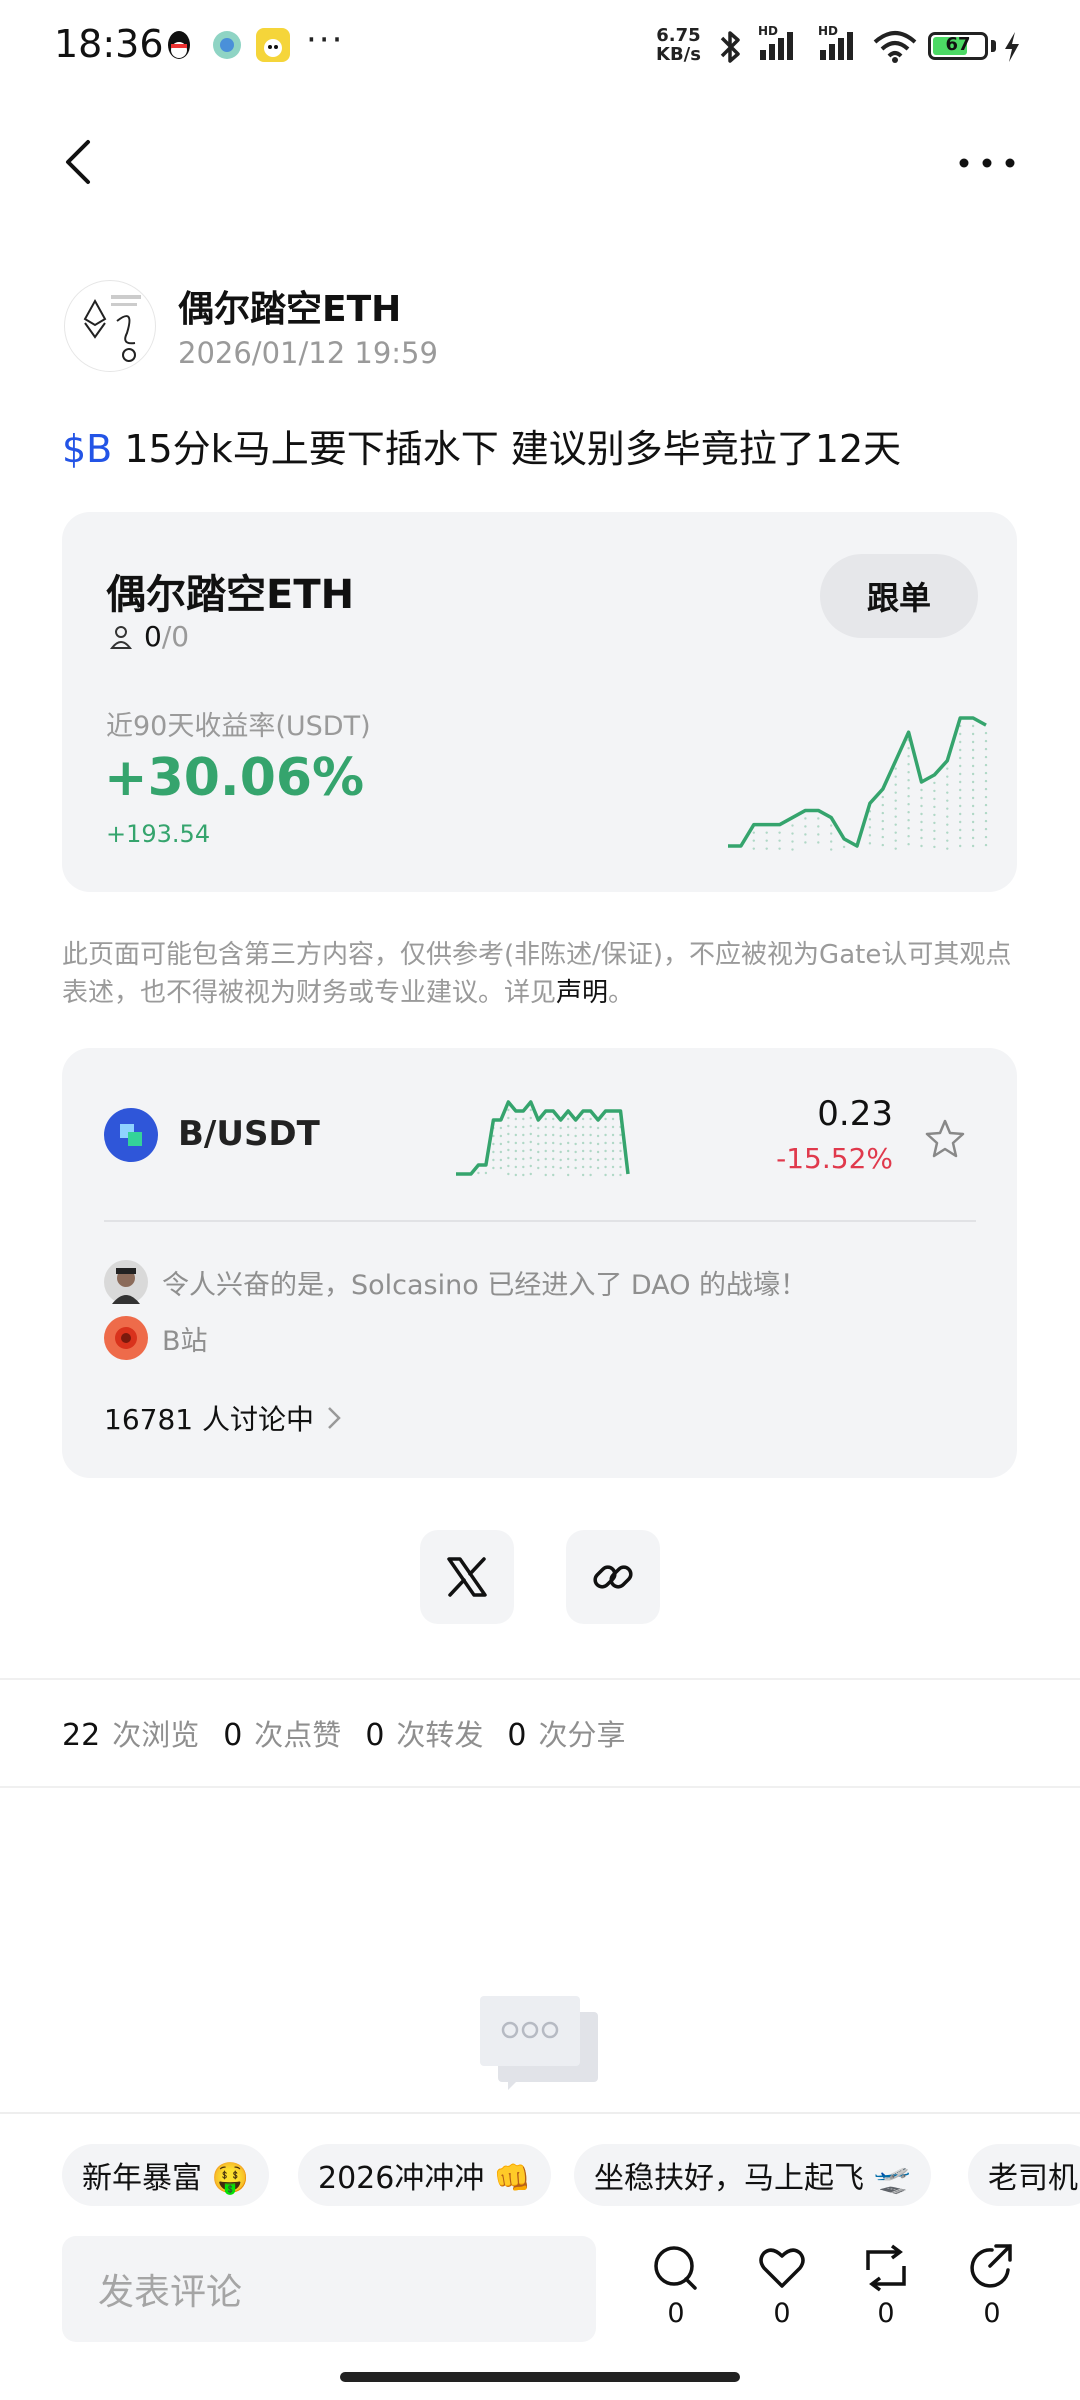 The image size is (1080, 2400). What do you see at coordinates (334, 1418) in the screenshot?
I see `chevron-right-icon` at bounding box center [334, 1418].